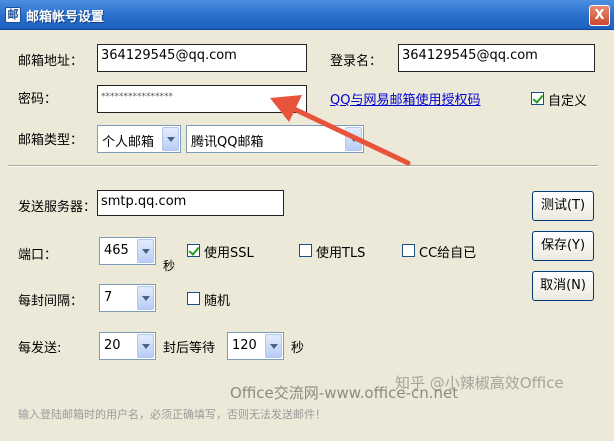  Describe the element at coordinates (112, 345) in the screenshot. I see `batch-value: 20` at that location.